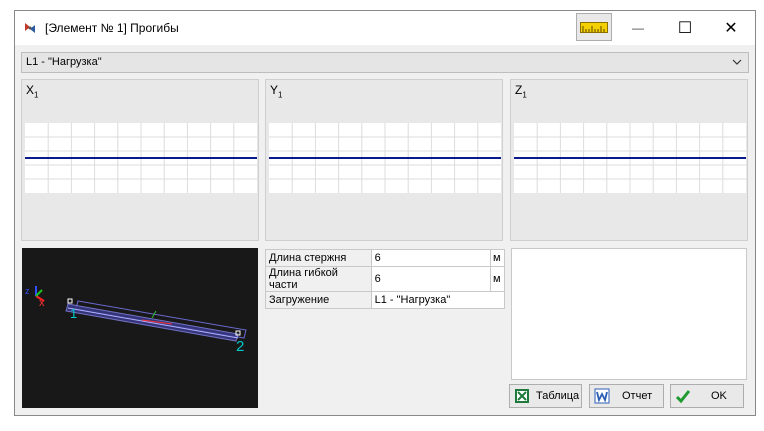 The height and width of the screenshot is (431, 764). Describe the element at coordinates (32, 91) in the screenshot. I see `plot-x-label: X1` at that location.